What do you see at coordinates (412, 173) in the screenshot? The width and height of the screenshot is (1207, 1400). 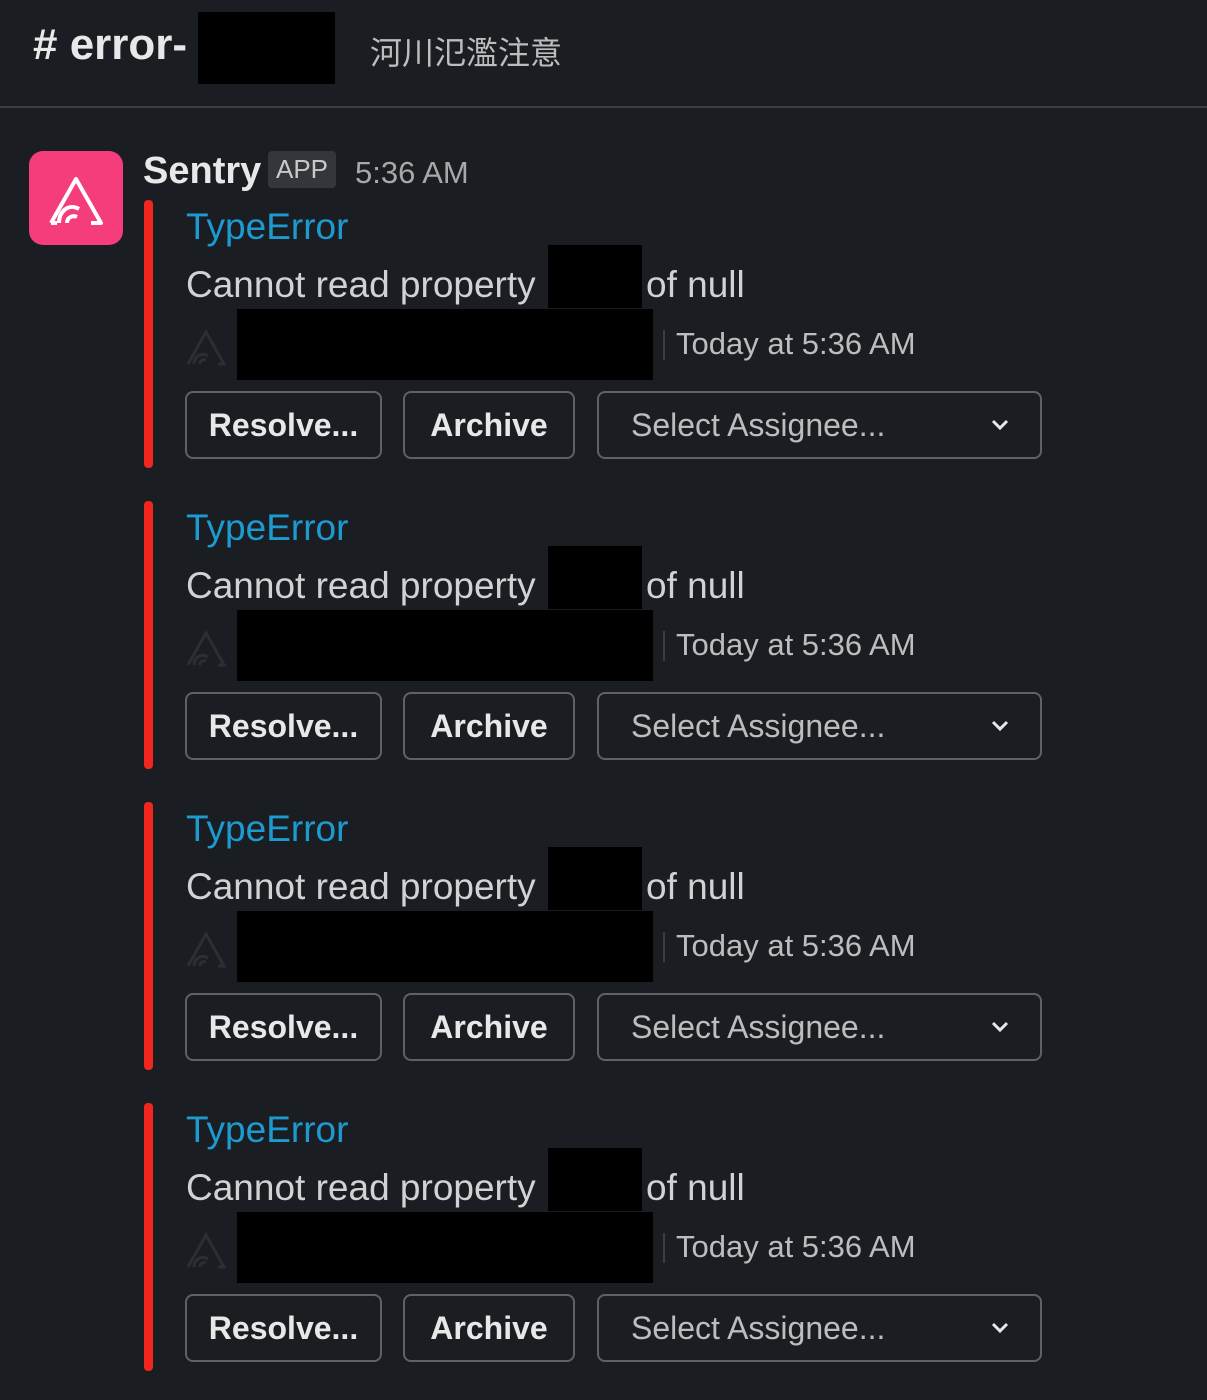 I see `message-time: 5:36 AM` at bounding box center [412, 173].